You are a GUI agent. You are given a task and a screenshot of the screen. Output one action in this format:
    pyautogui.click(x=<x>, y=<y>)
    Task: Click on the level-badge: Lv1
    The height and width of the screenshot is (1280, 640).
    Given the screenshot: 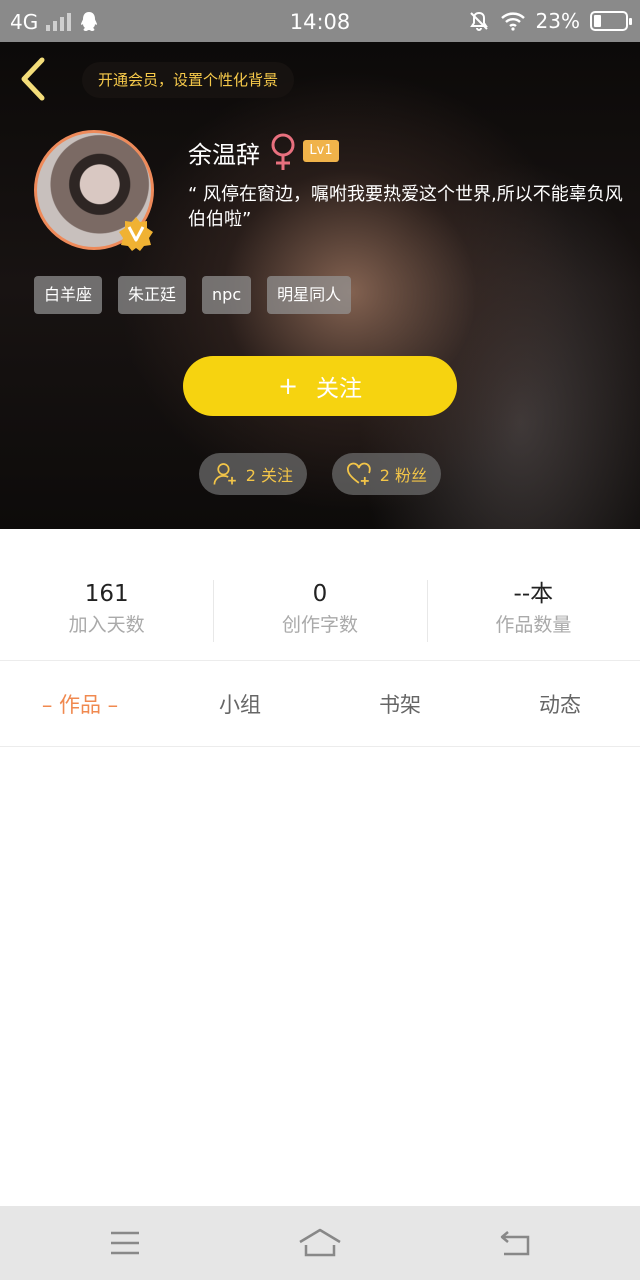 What is the action you would take?
    pyautogui.click(x=321, y=151)
    